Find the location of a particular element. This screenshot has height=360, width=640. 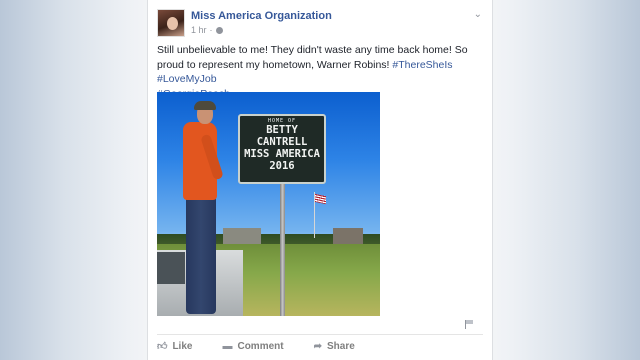

comment-icon: ▬ is located at coordinates (227, 346).